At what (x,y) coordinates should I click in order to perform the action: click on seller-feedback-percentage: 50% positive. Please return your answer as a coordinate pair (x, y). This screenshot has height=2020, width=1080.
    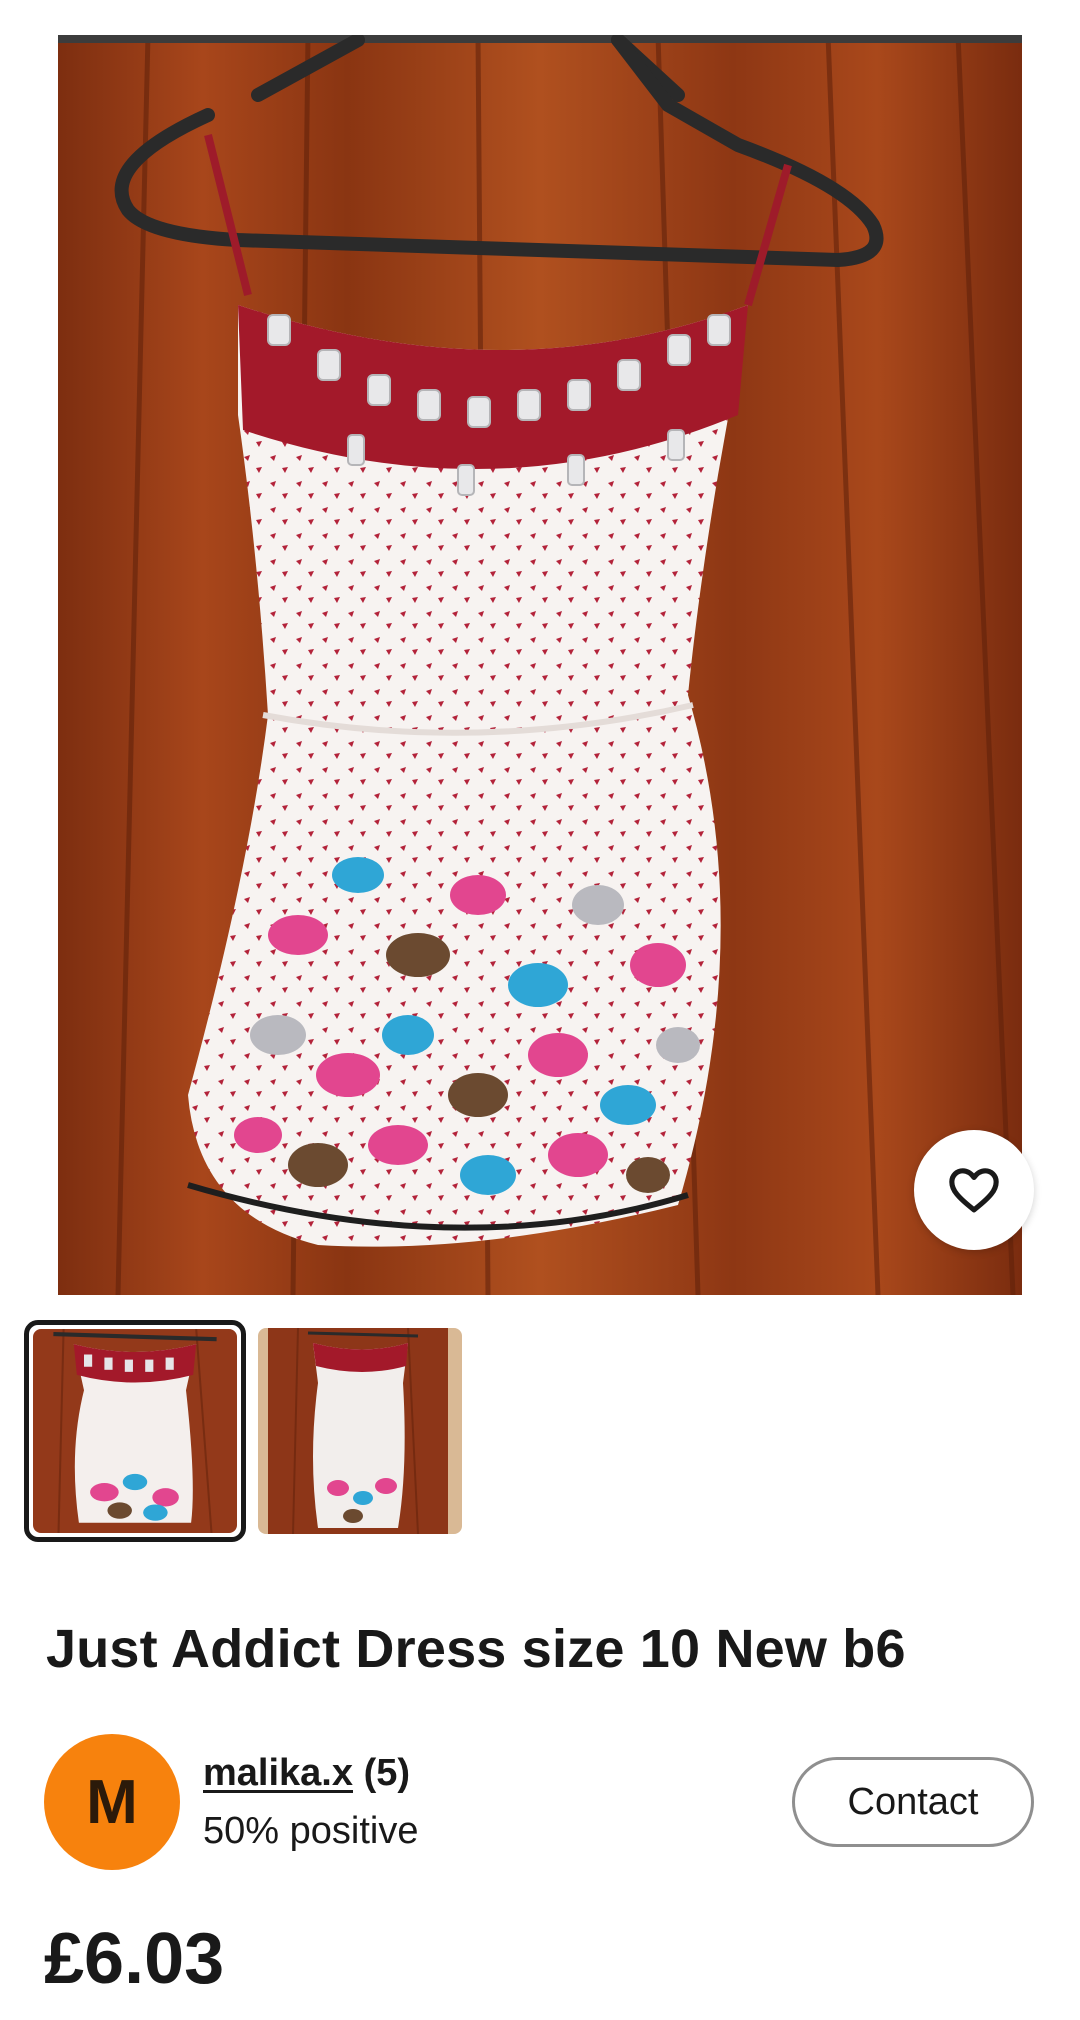
    Looking at the image, I should click on (311, 1831).